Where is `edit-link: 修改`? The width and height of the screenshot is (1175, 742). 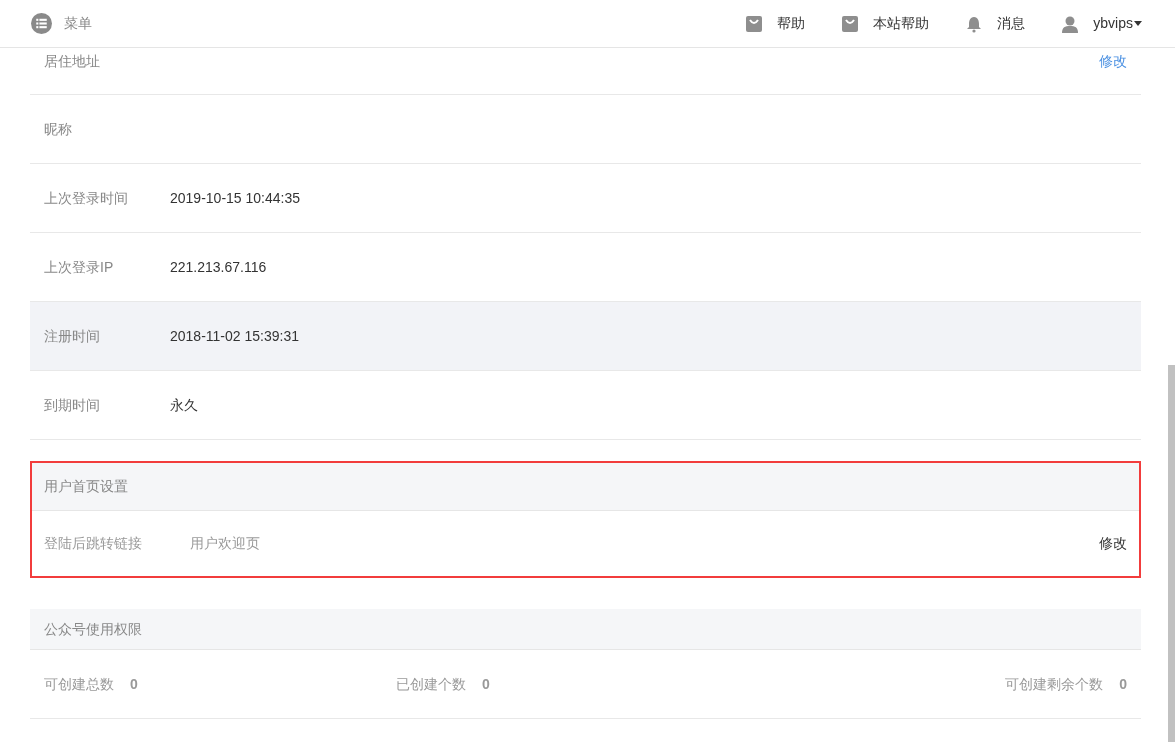 edit-link: 修改 is located at coordinates (1113, 543).